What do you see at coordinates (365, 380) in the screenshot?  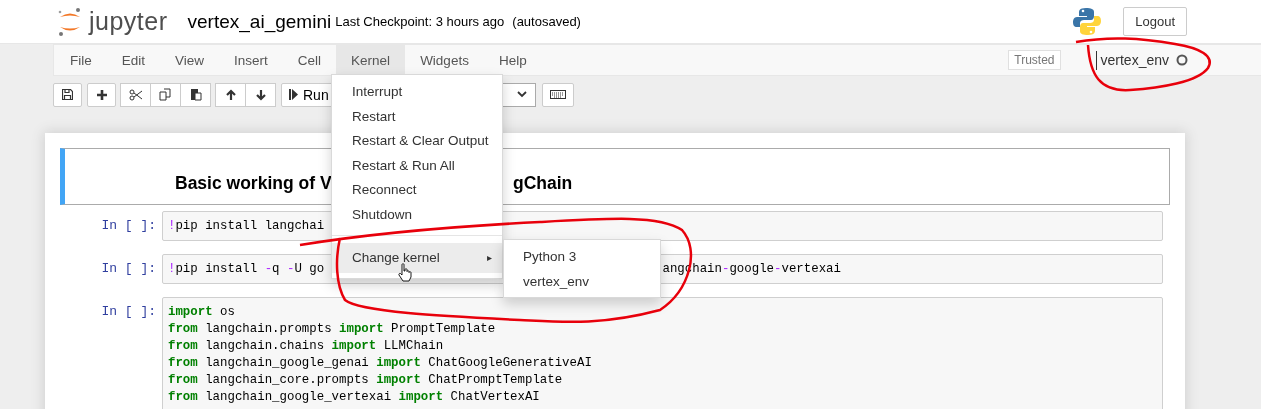 I see `code-line: from langchain_core.prompts import ChatPromptTemplate` at bounding box center [365, 380].